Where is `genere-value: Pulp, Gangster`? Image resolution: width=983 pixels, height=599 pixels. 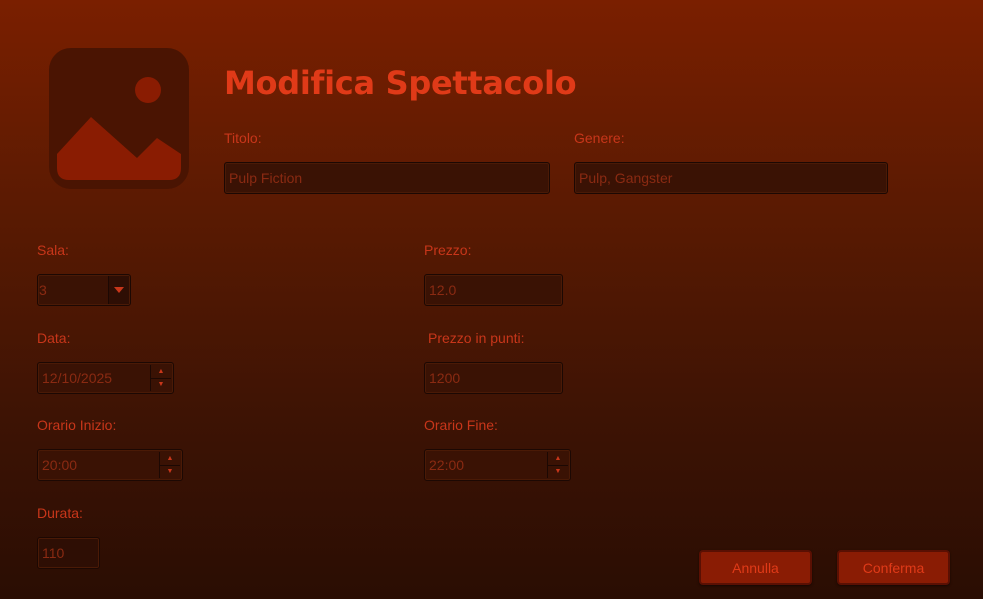 genere-value: Pulp, Gangster is located at coordinates (626, 178).